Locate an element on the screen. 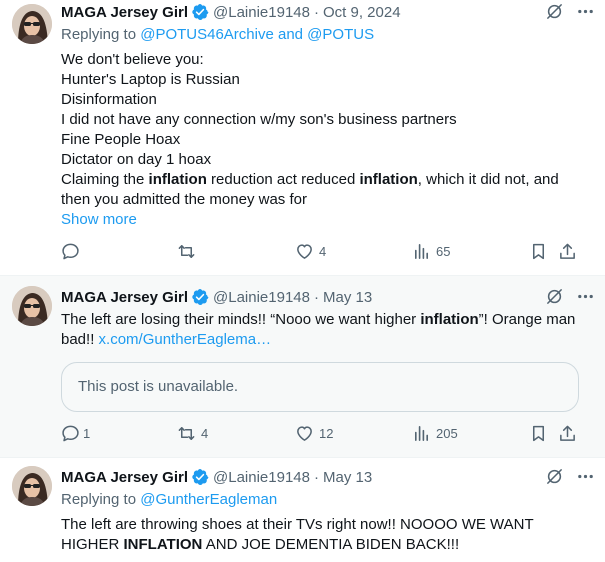 This screenshot has height=562, width=605. text-segment: reduction act reduced is located at coordinates (283, 179).